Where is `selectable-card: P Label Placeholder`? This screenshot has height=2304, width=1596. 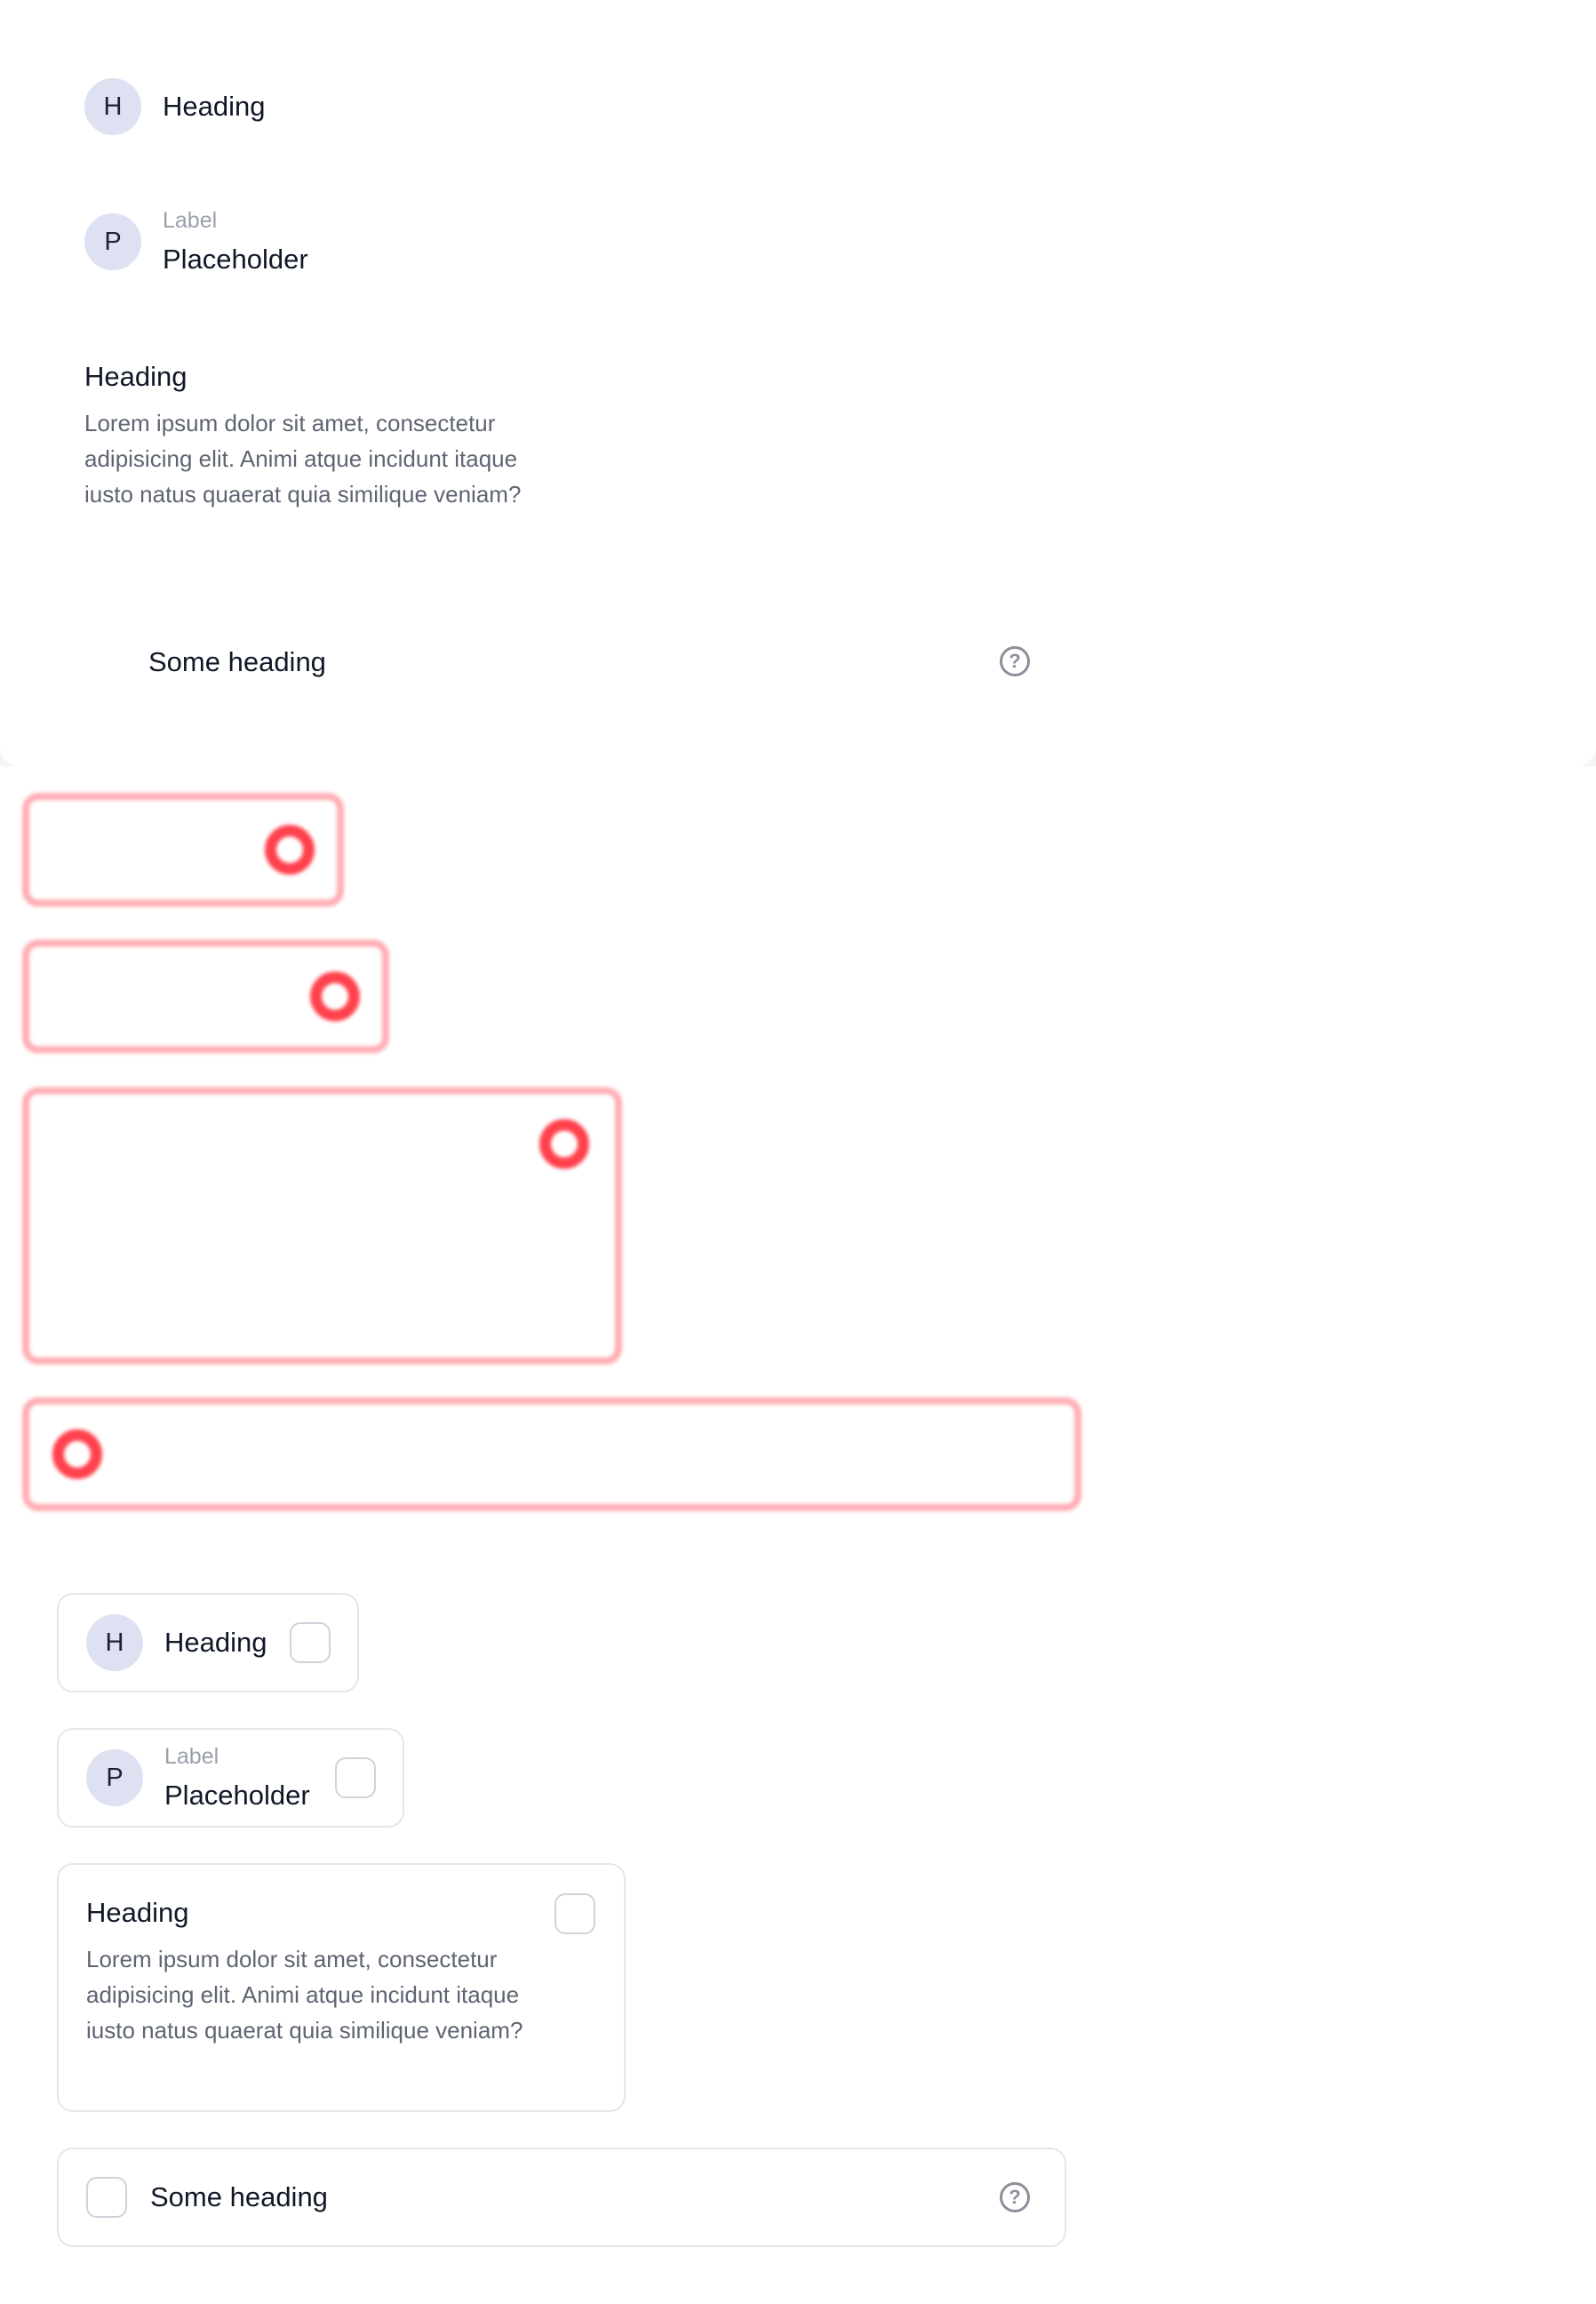 selectable-card: P Label Placeholder is located at coordinates (231, 1778).